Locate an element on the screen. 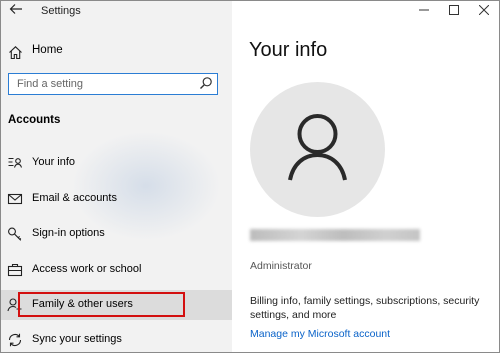 The width and height of the screenshot is (500, 353). user-name-redacted is located at coordinates (335, 235).